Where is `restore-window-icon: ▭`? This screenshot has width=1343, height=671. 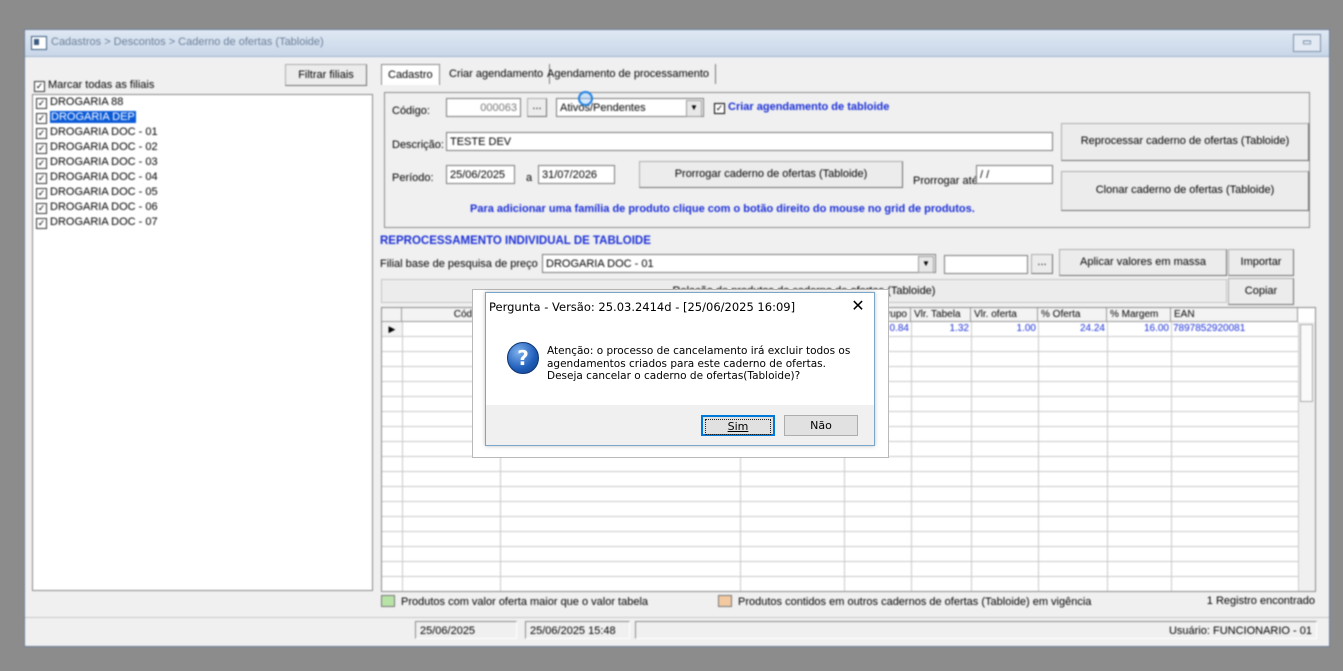
restore-window-icon: ▭ is located at coordinates (1307, 43).